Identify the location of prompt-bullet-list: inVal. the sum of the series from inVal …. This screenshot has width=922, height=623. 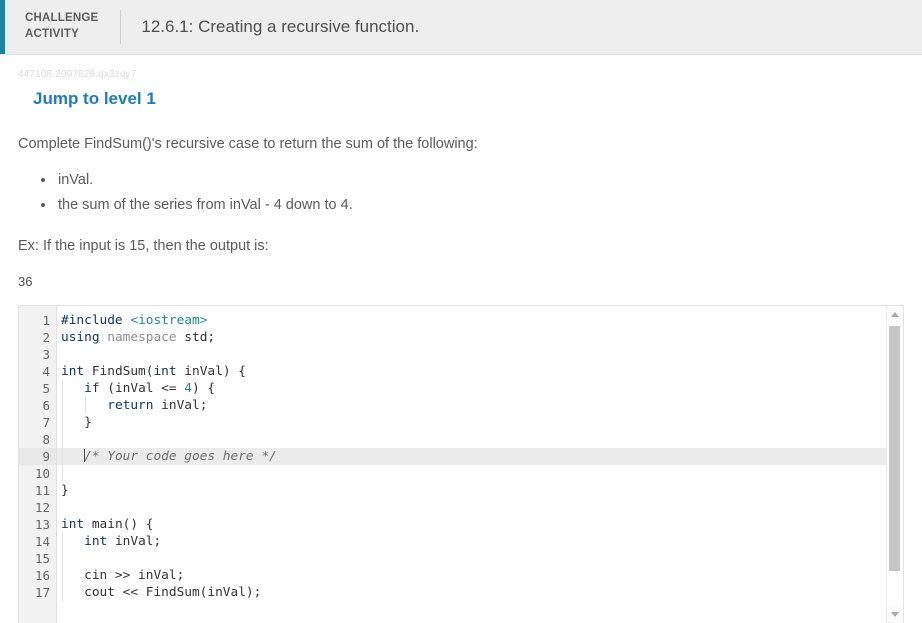
(461, 193).